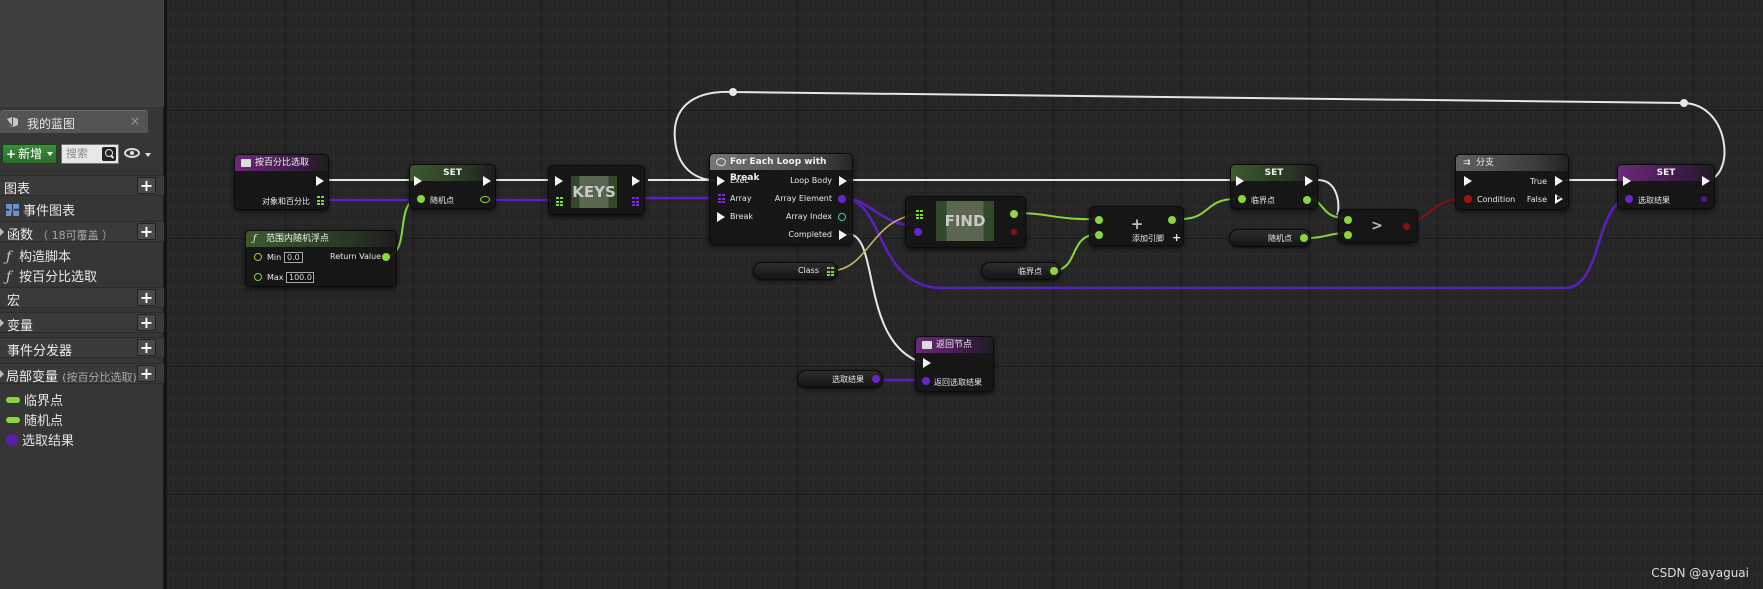  Describe the element at coordinates (808, 216) in the screenshot. I see `pin-label: Array Index` at that location.